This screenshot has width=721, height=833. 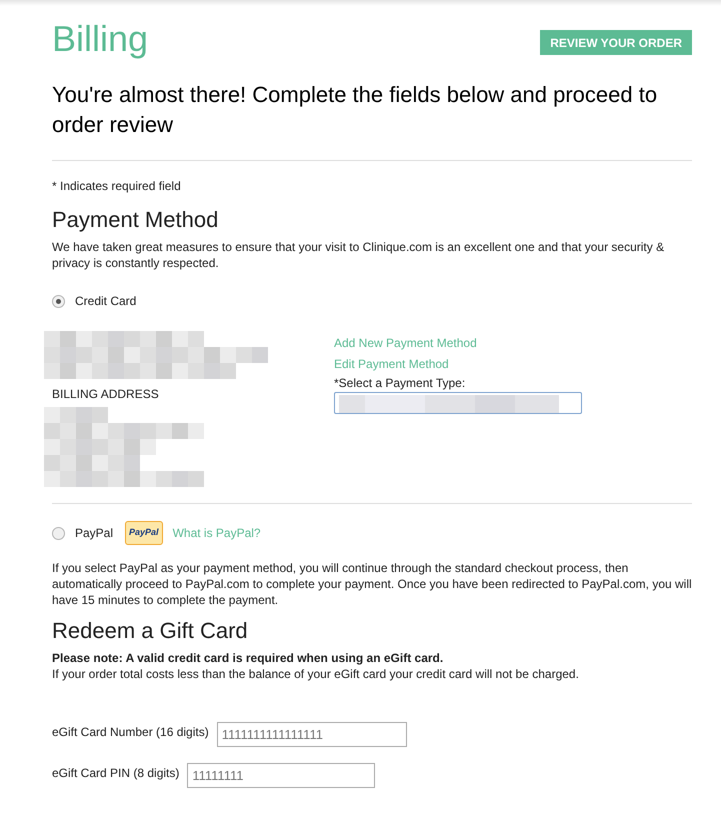 I want to click on gift-card-note: If your order total costs less than the balance of your eGift card your credit card will not be charged., so click(x=316, y=674).